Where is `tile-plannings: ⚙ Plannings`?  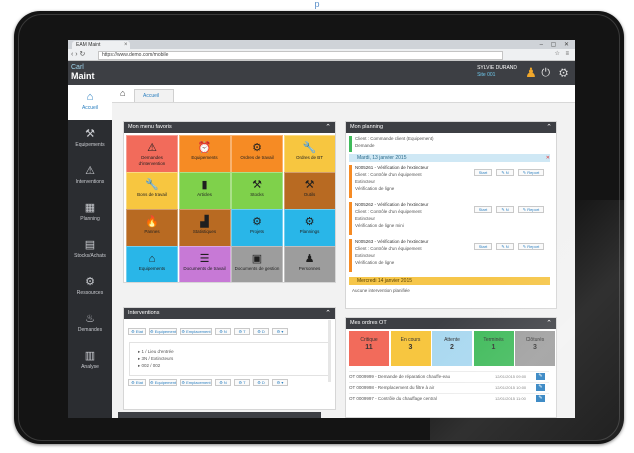
tile-plannings: ⚙ Plannings is located at coordinates (309, 228).